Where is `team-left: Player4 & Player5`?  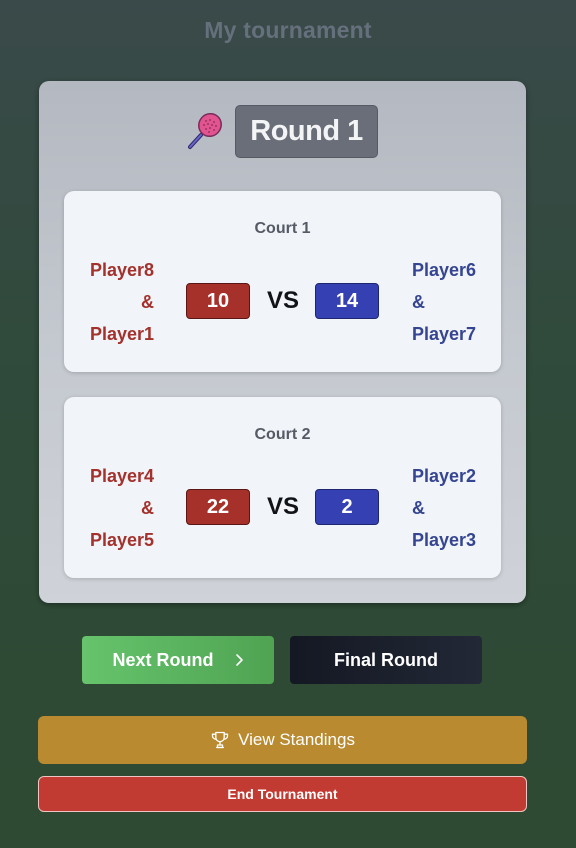 team-left: Player4 & Player5 is located at coordinates (99, 508).